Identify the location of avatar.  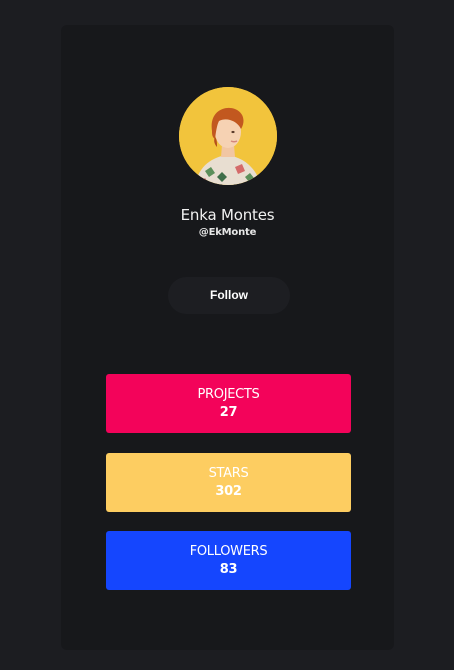
(228, 136).